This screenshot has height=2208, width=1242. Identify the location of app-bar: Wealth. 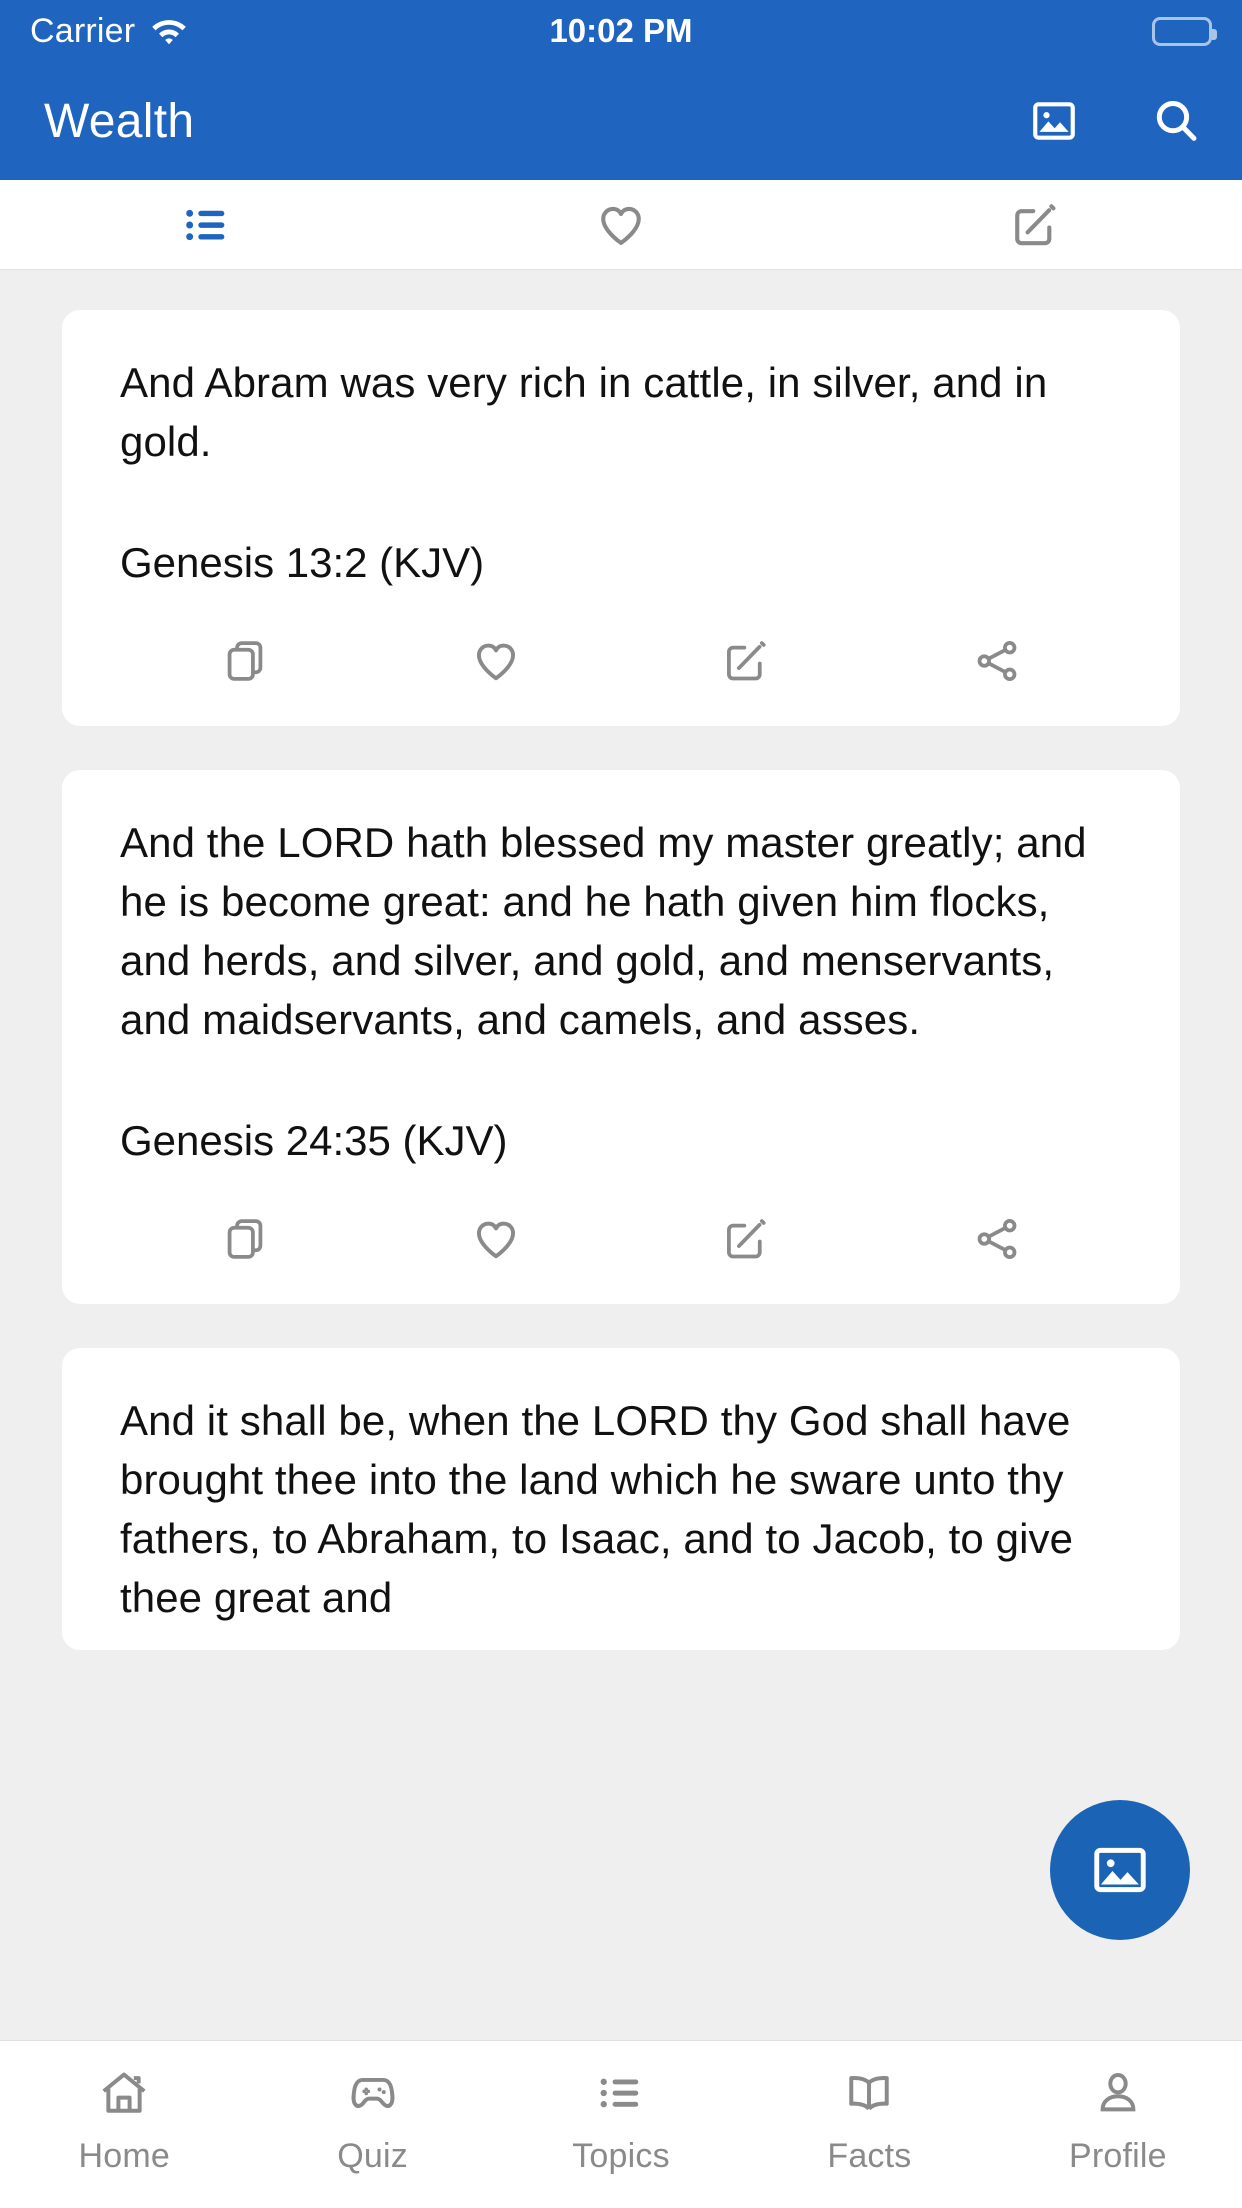
(621, 121).